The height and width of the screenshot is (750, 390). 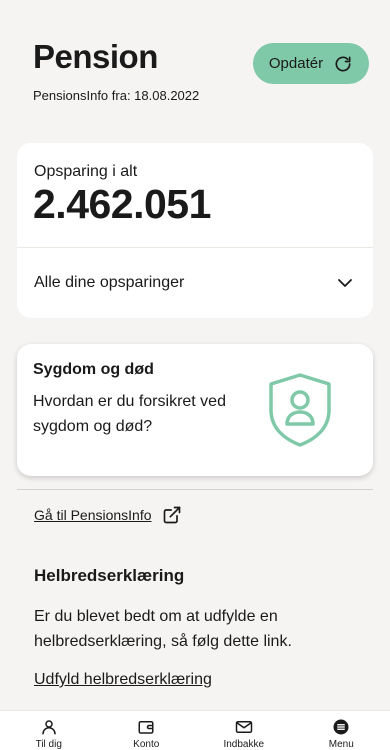 What do you see at coordinates (122, 204) in the screenshot?
I see `savings-total: 2.462.051` at bounding box center [122, 204].